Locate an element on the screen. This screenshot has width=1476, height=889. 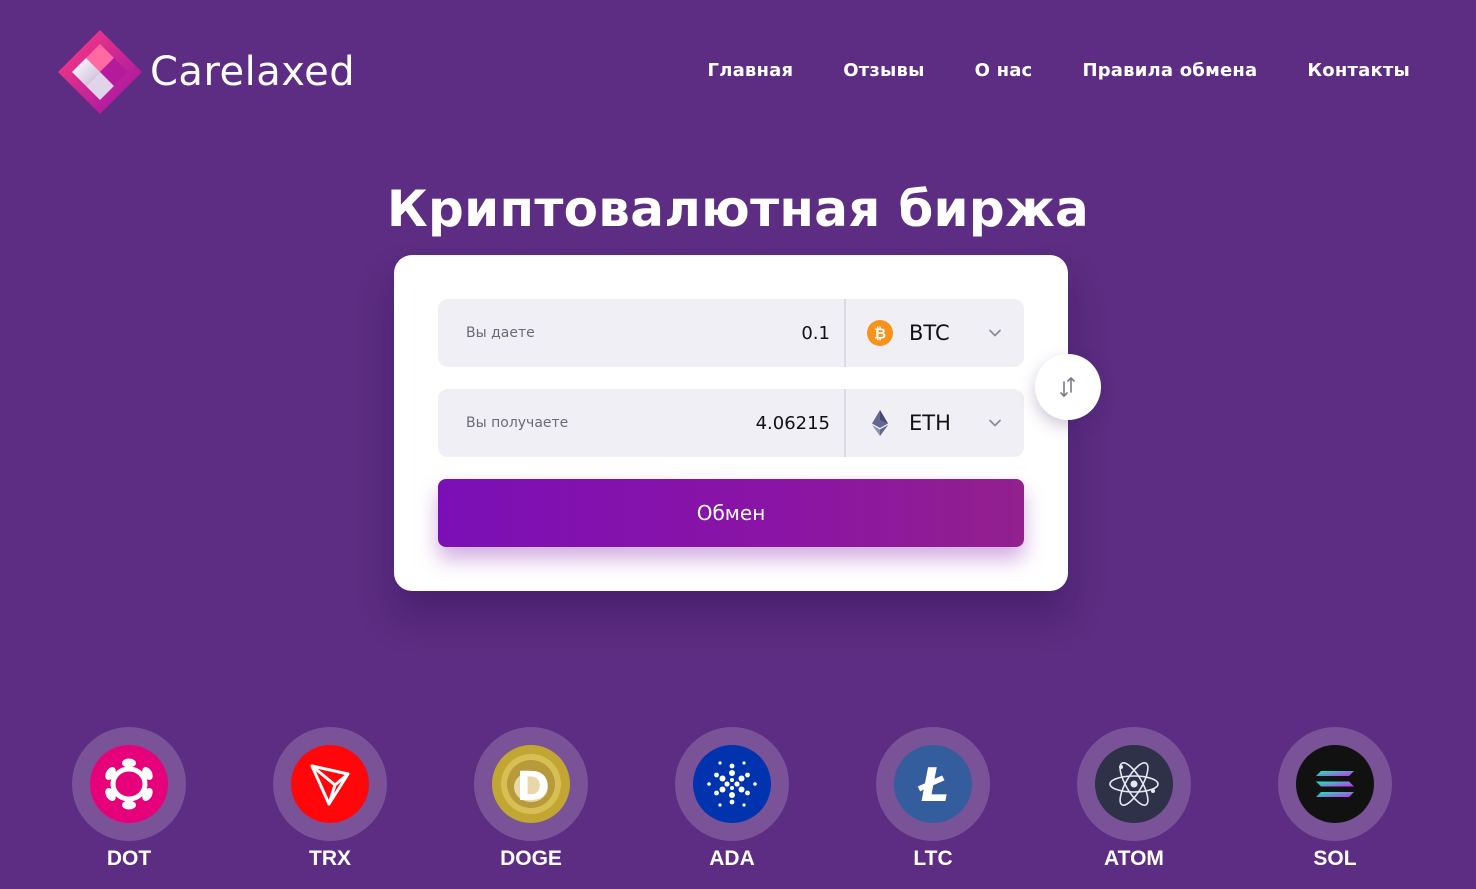
nav-item-contacts: Контакты is located at coordinates (1358, 70).